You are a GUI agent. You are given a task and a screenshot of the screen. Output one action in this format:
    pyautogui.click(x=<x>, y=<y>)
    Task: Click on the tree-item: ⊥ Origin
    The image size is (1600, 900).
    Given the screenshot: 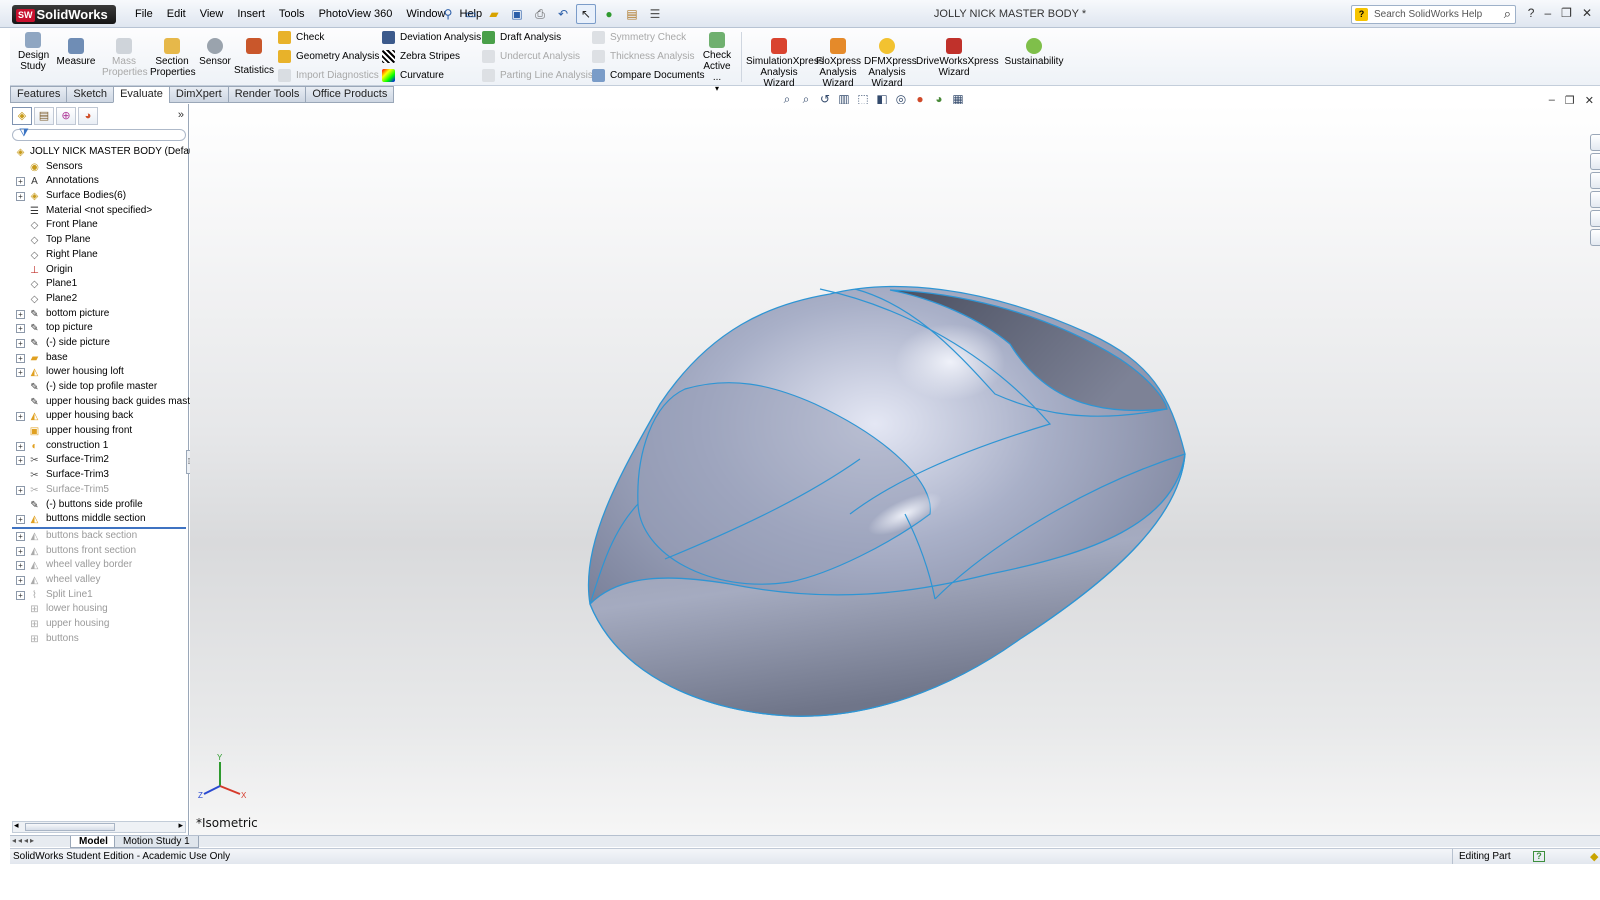 What is the action you would take?
    pyautogui.click(x=99, y=270)
    